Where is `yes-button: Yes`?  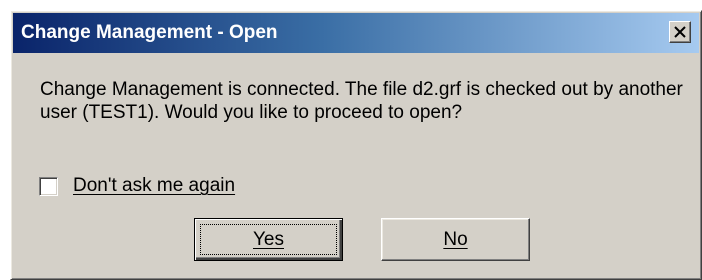 yes-button: Yes is located at coordinates (268, 239).